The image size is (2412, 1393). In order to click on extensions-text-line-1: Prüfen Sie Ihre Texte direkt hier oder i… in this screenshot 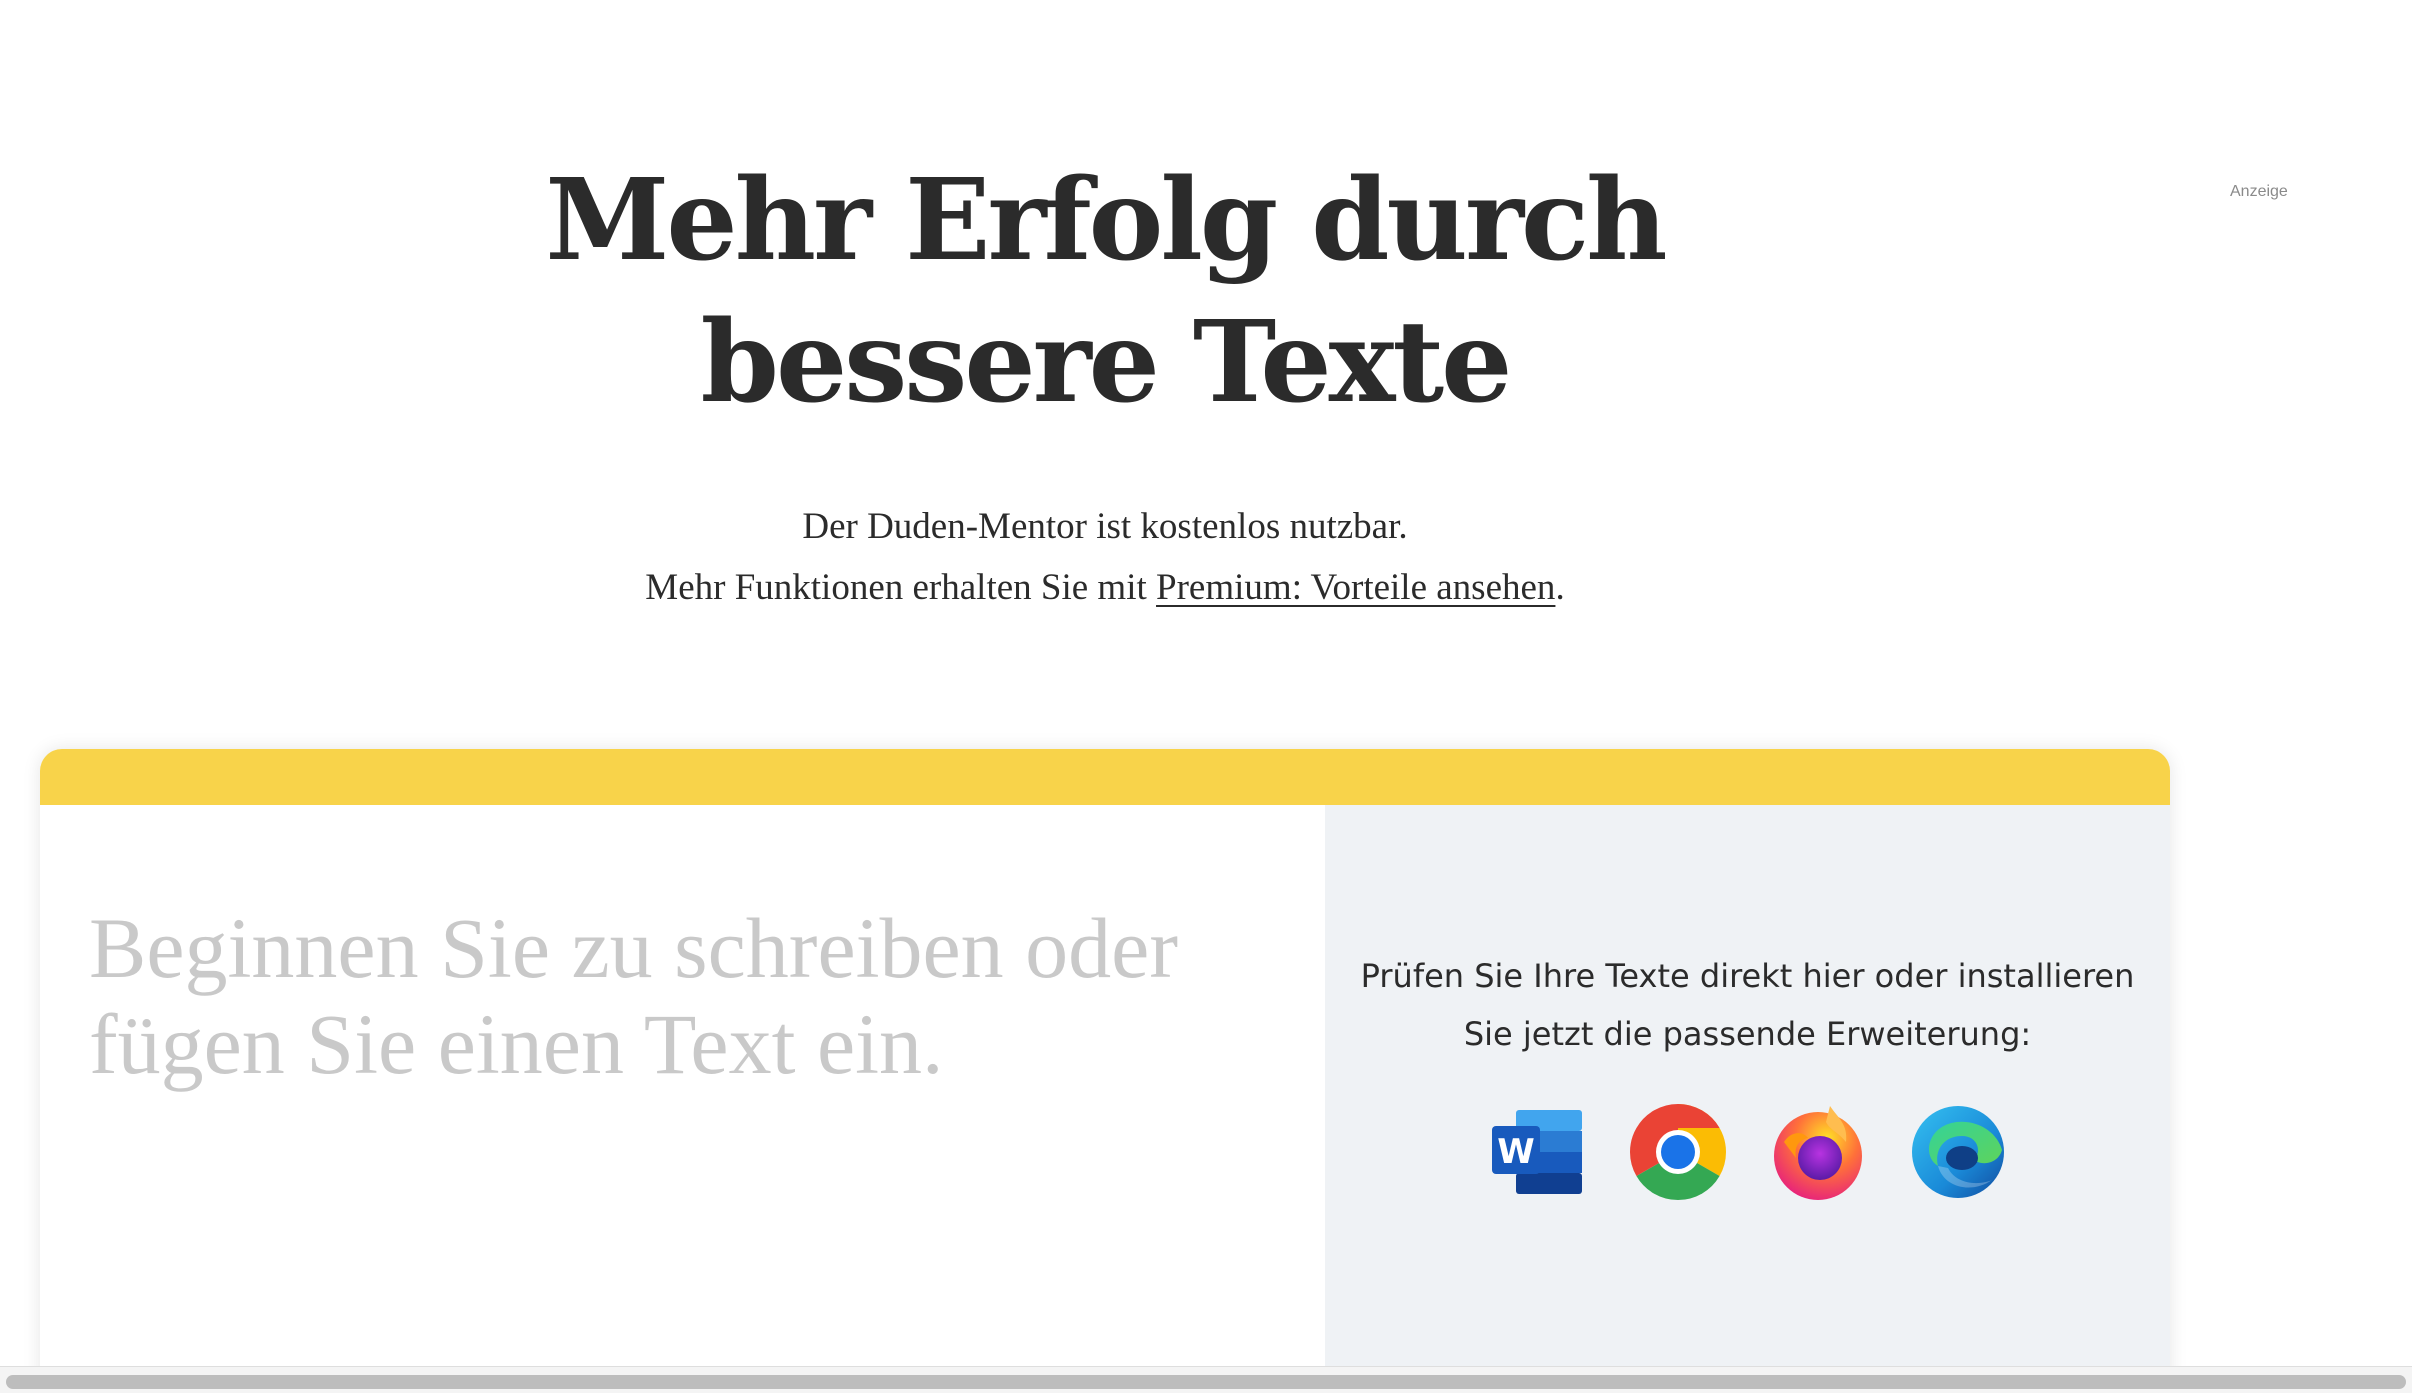, I will do `click(1747, 976)`.